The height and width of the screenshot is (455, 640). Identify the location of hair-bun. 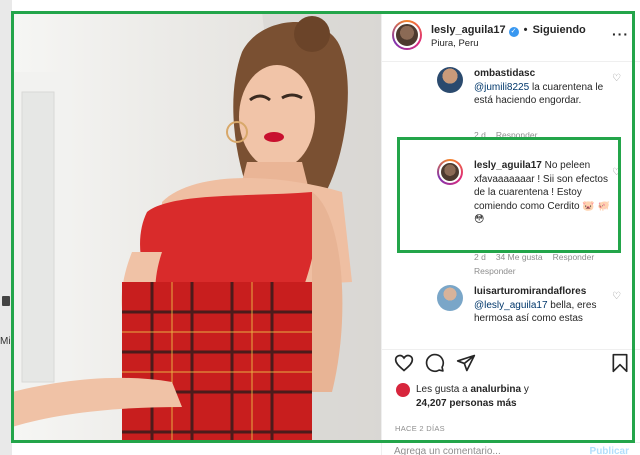
(312, 34).